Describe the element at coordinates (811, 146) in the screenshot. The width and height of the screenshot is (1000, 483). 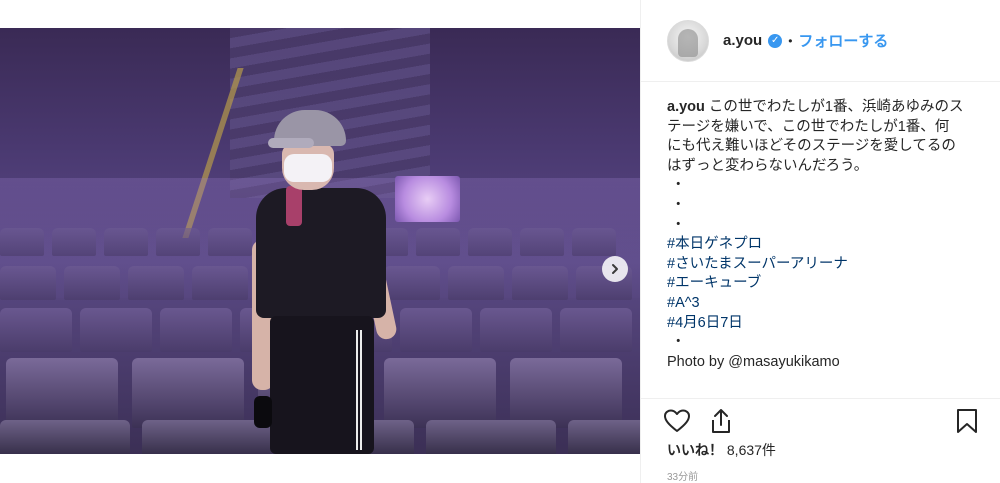
I see `caption-line: にも代え難いほどそのステージを愛してるの` at that location.